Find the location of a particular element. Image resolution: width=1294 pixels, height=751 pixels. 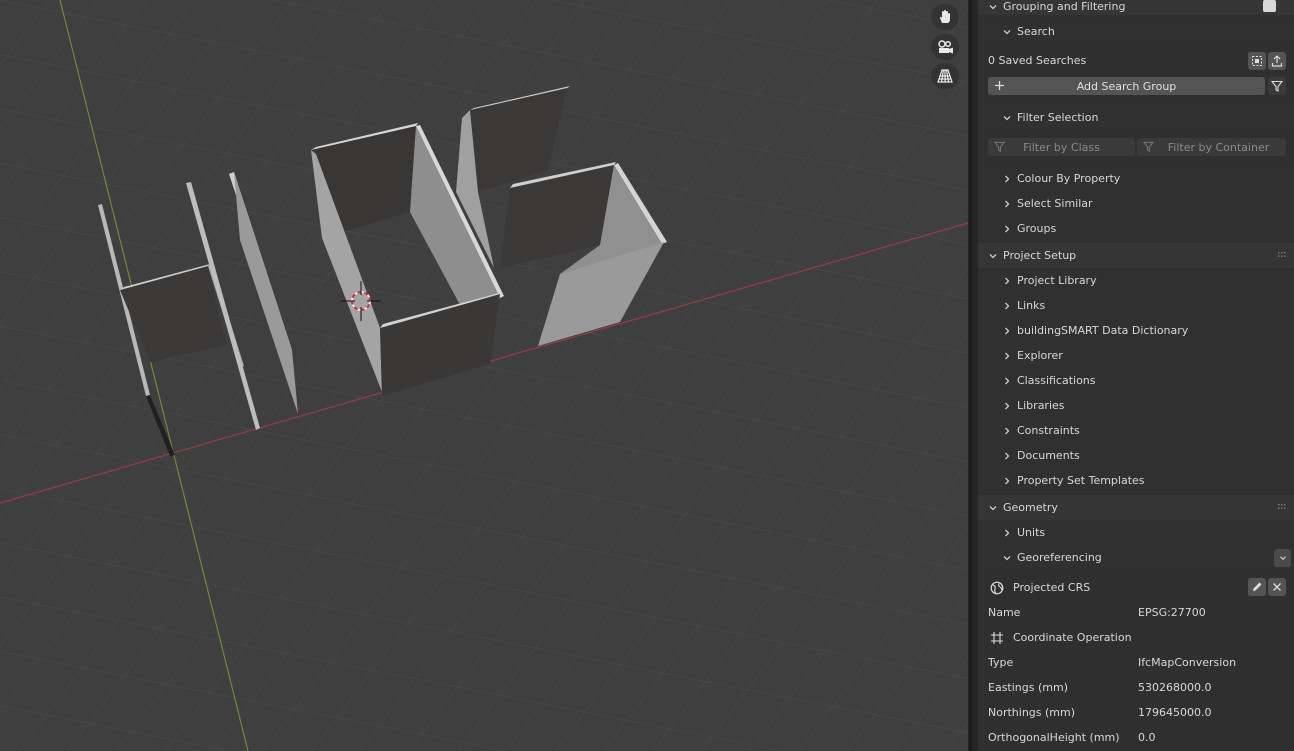

constraints-subheader: Constraints is located at coordinates (1136, 430).